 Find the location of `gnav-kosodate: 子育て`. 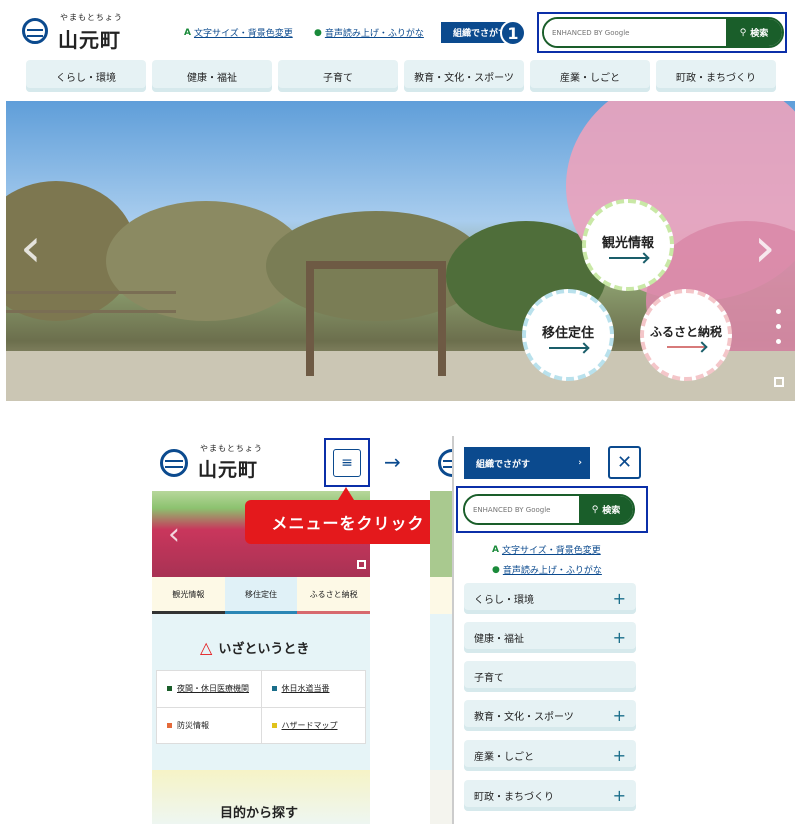

gnav-kosodate: 子育て is located at coordinates (338, 76).